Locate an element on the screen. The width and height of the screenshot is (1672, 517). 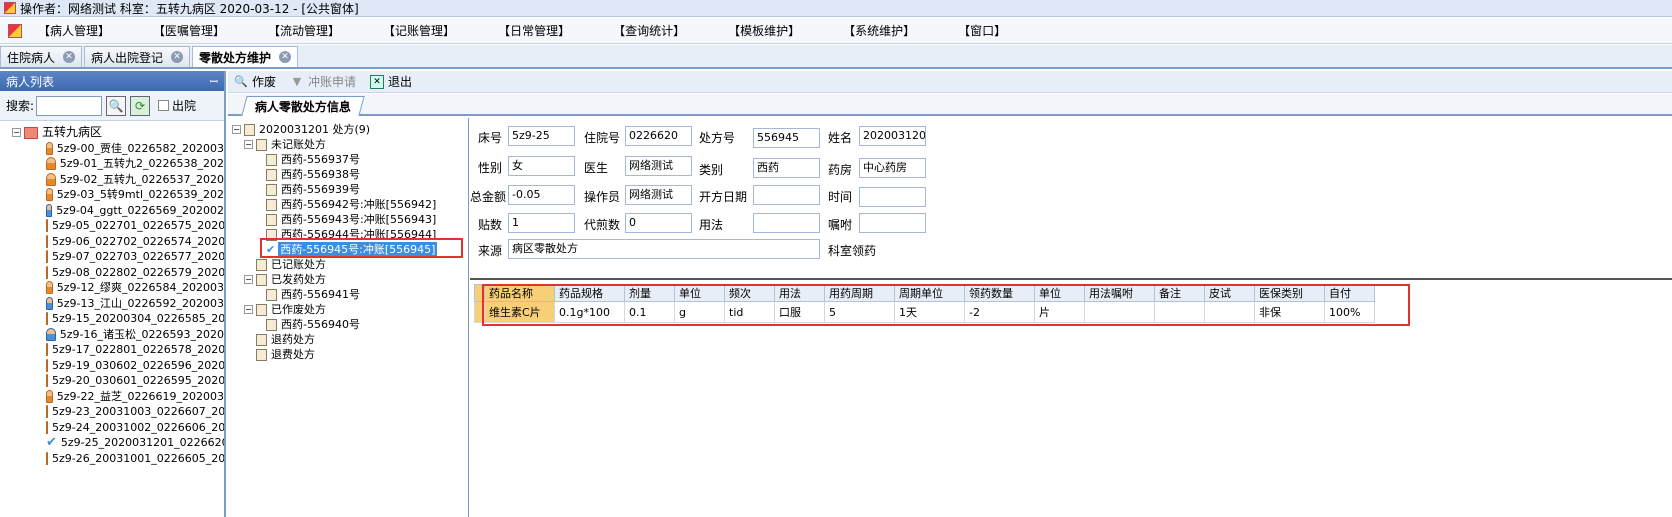
tab-patient-prescription-info: 病人零散处方信息 is located at coordinates (303, 106).